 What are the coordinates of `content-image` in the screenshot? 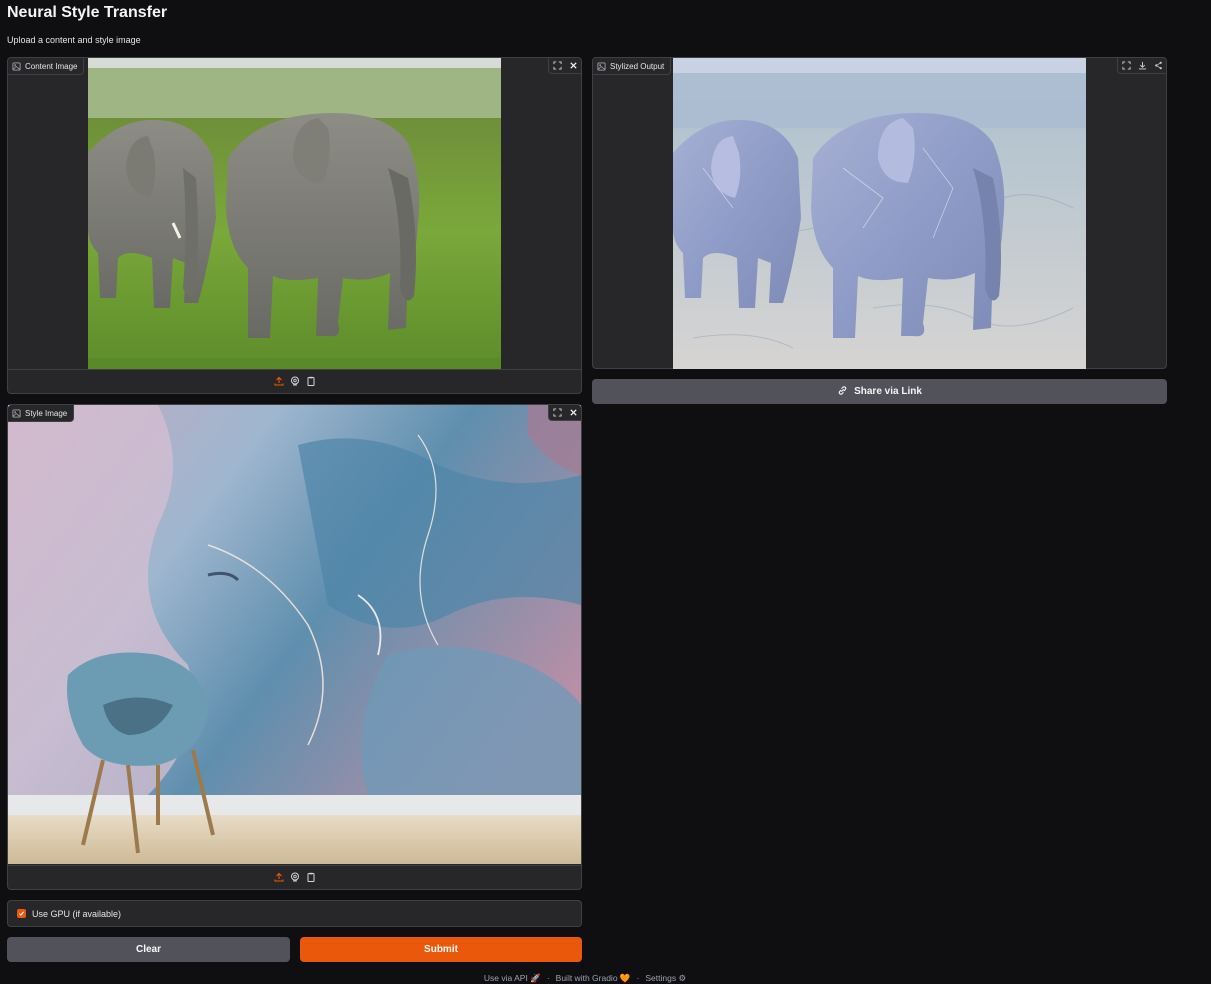 It's located at (294, 213).